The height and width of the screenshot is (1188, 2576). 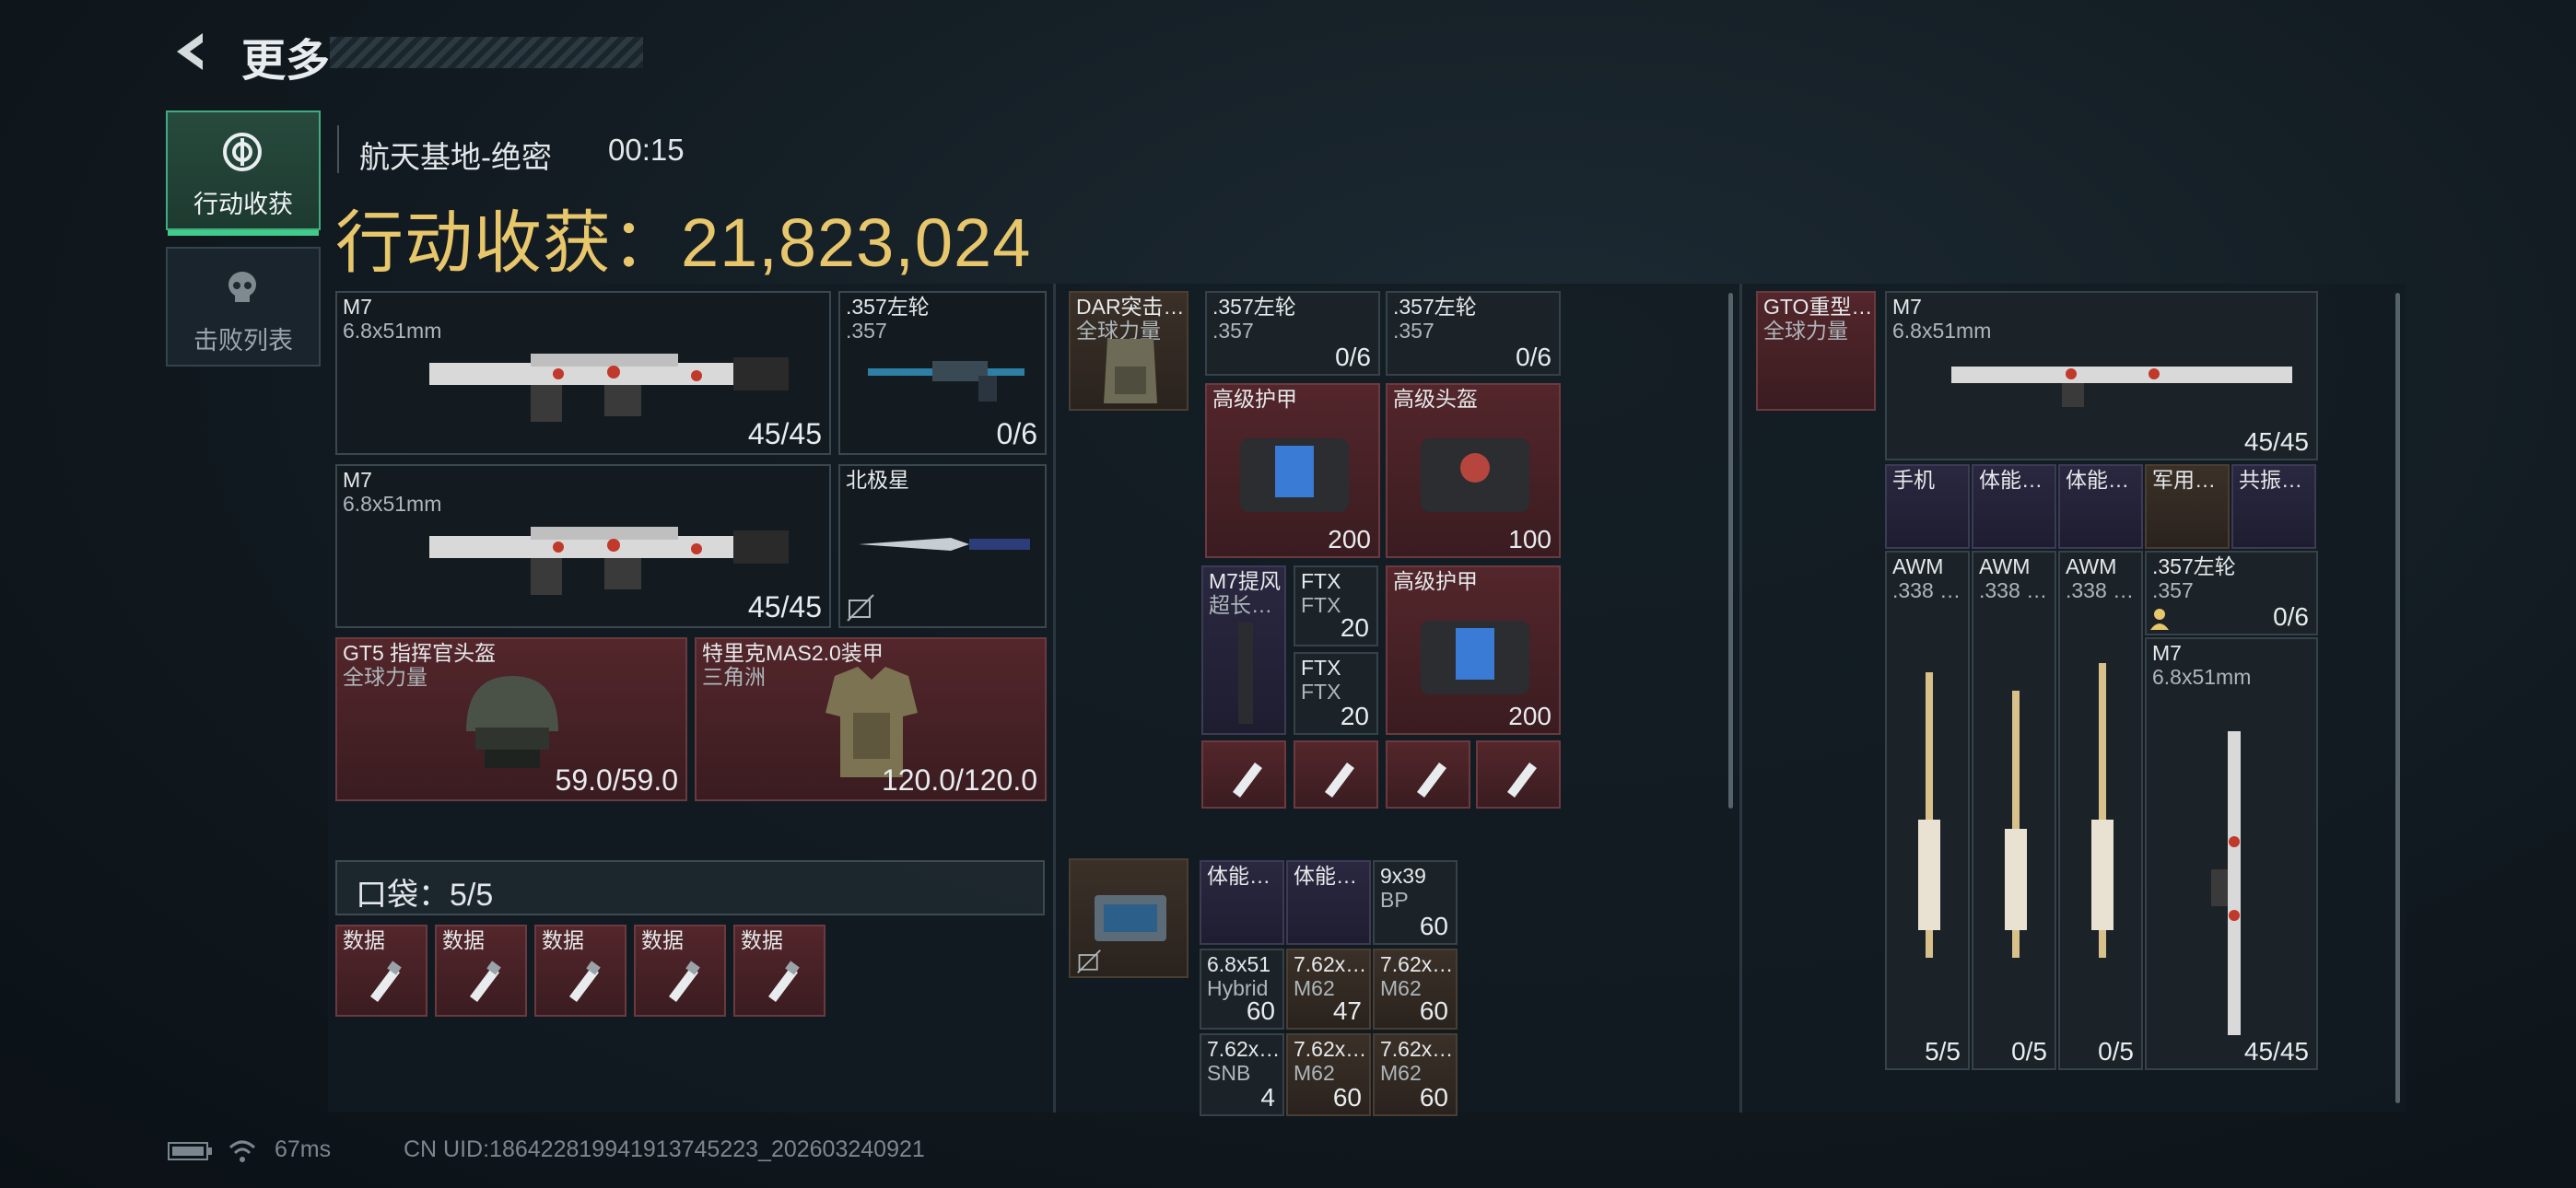 I want to click on backpack-slot, so click(x=1128, y=918).